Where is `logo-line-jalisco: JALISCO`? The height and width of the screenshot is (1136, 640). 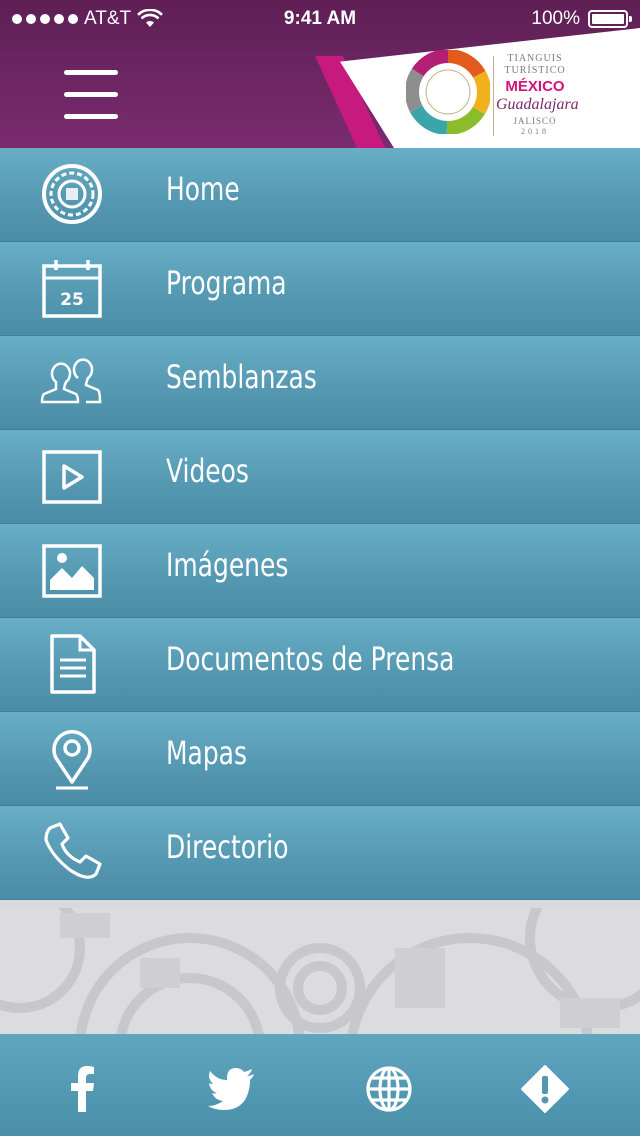
logo-line-jalisco: JALISCO is located at coordinates (535, 121).